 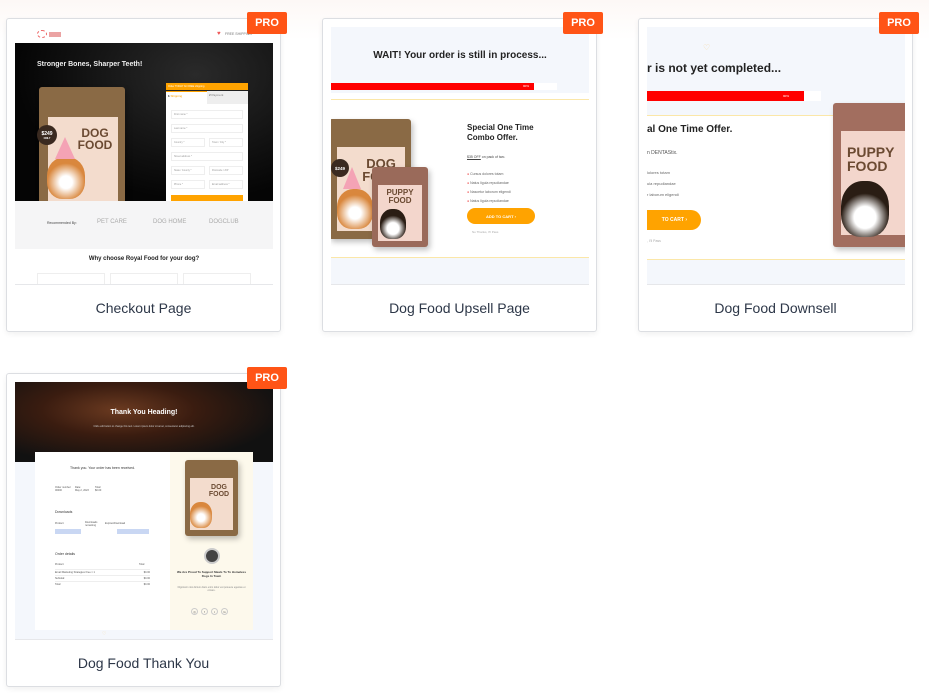 I want to click on dog-food-bag: DOG FOOD, so click(x=211, y=498).